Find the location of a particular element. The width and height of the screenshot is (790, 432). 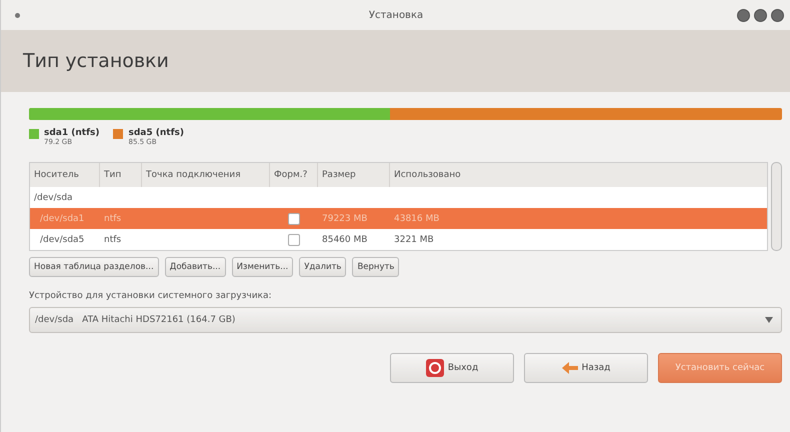

scrollbar is located at coordinates (776, 206).